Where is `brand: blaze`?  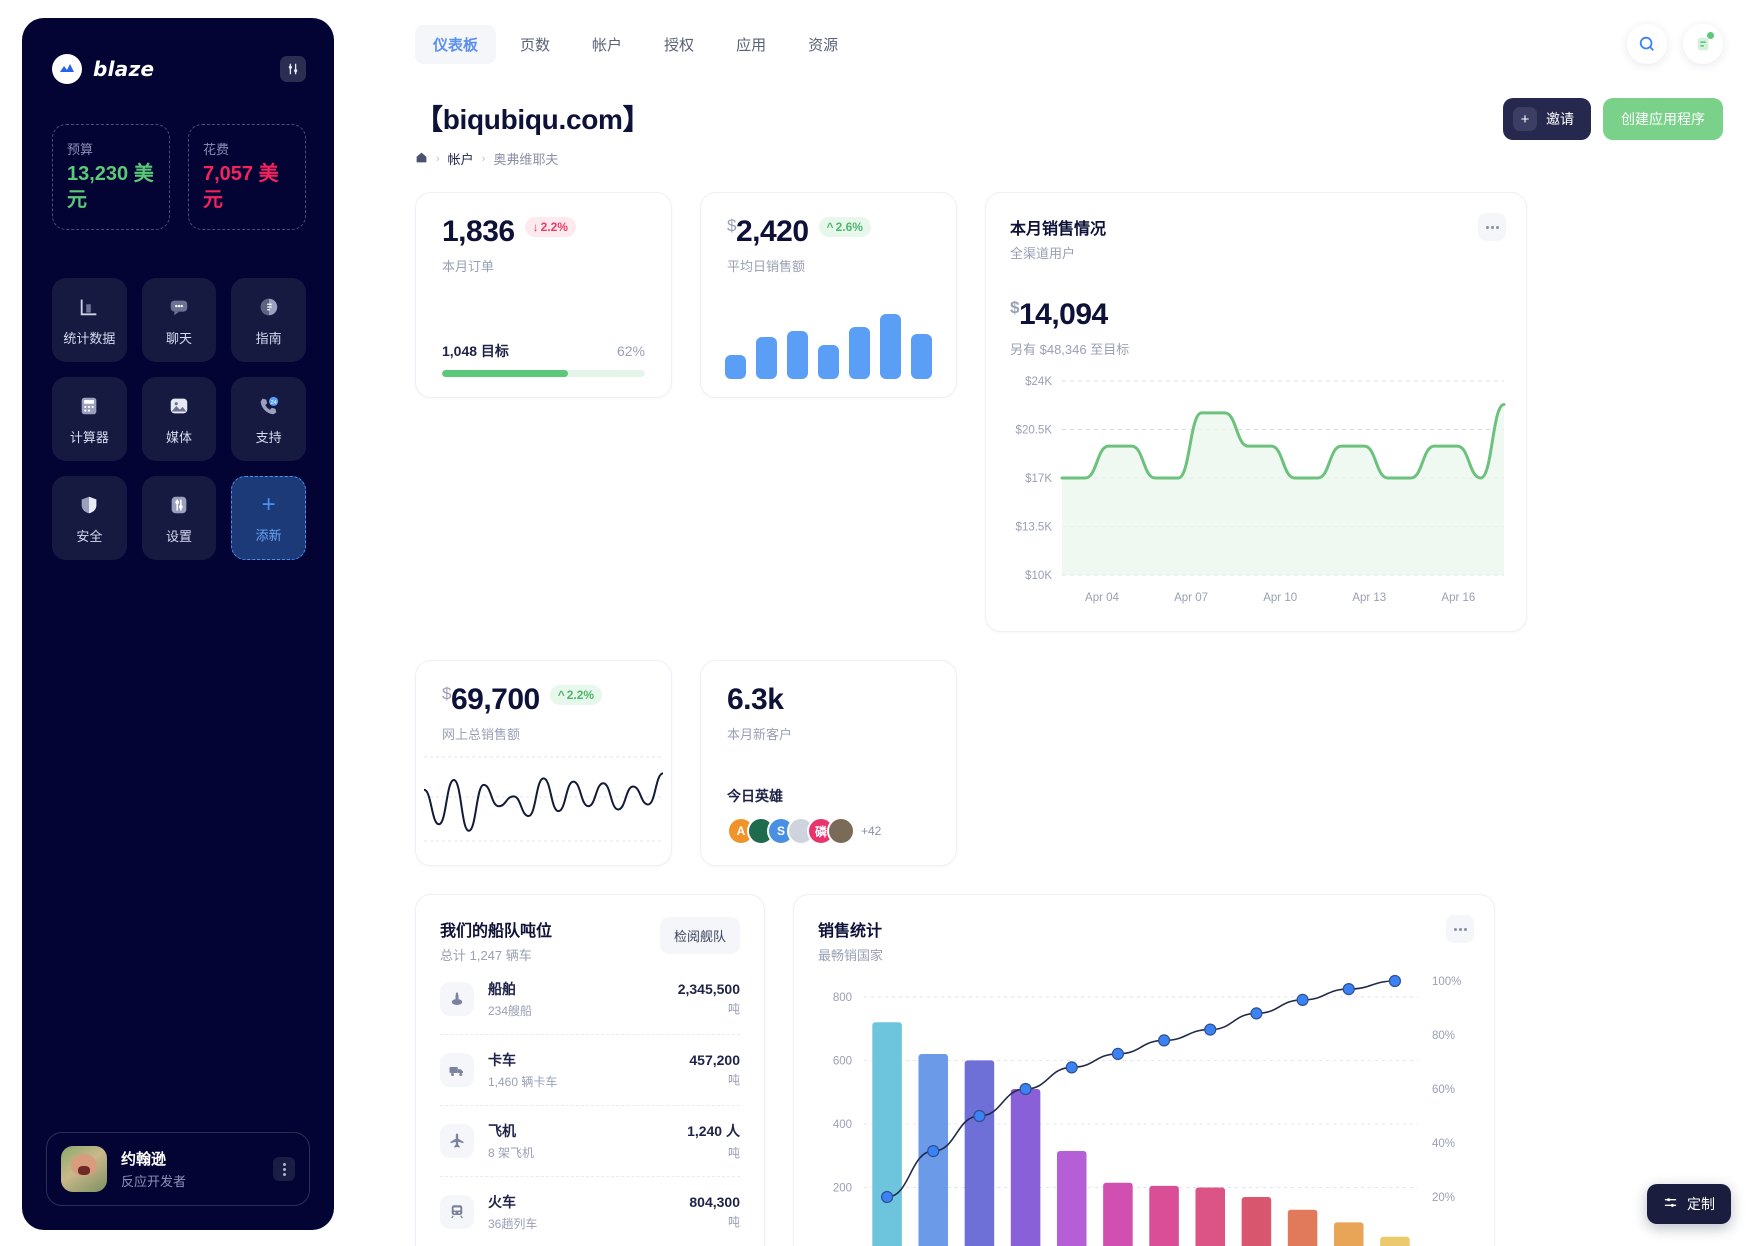 brand: blaze is located at coordinates (103, 69).